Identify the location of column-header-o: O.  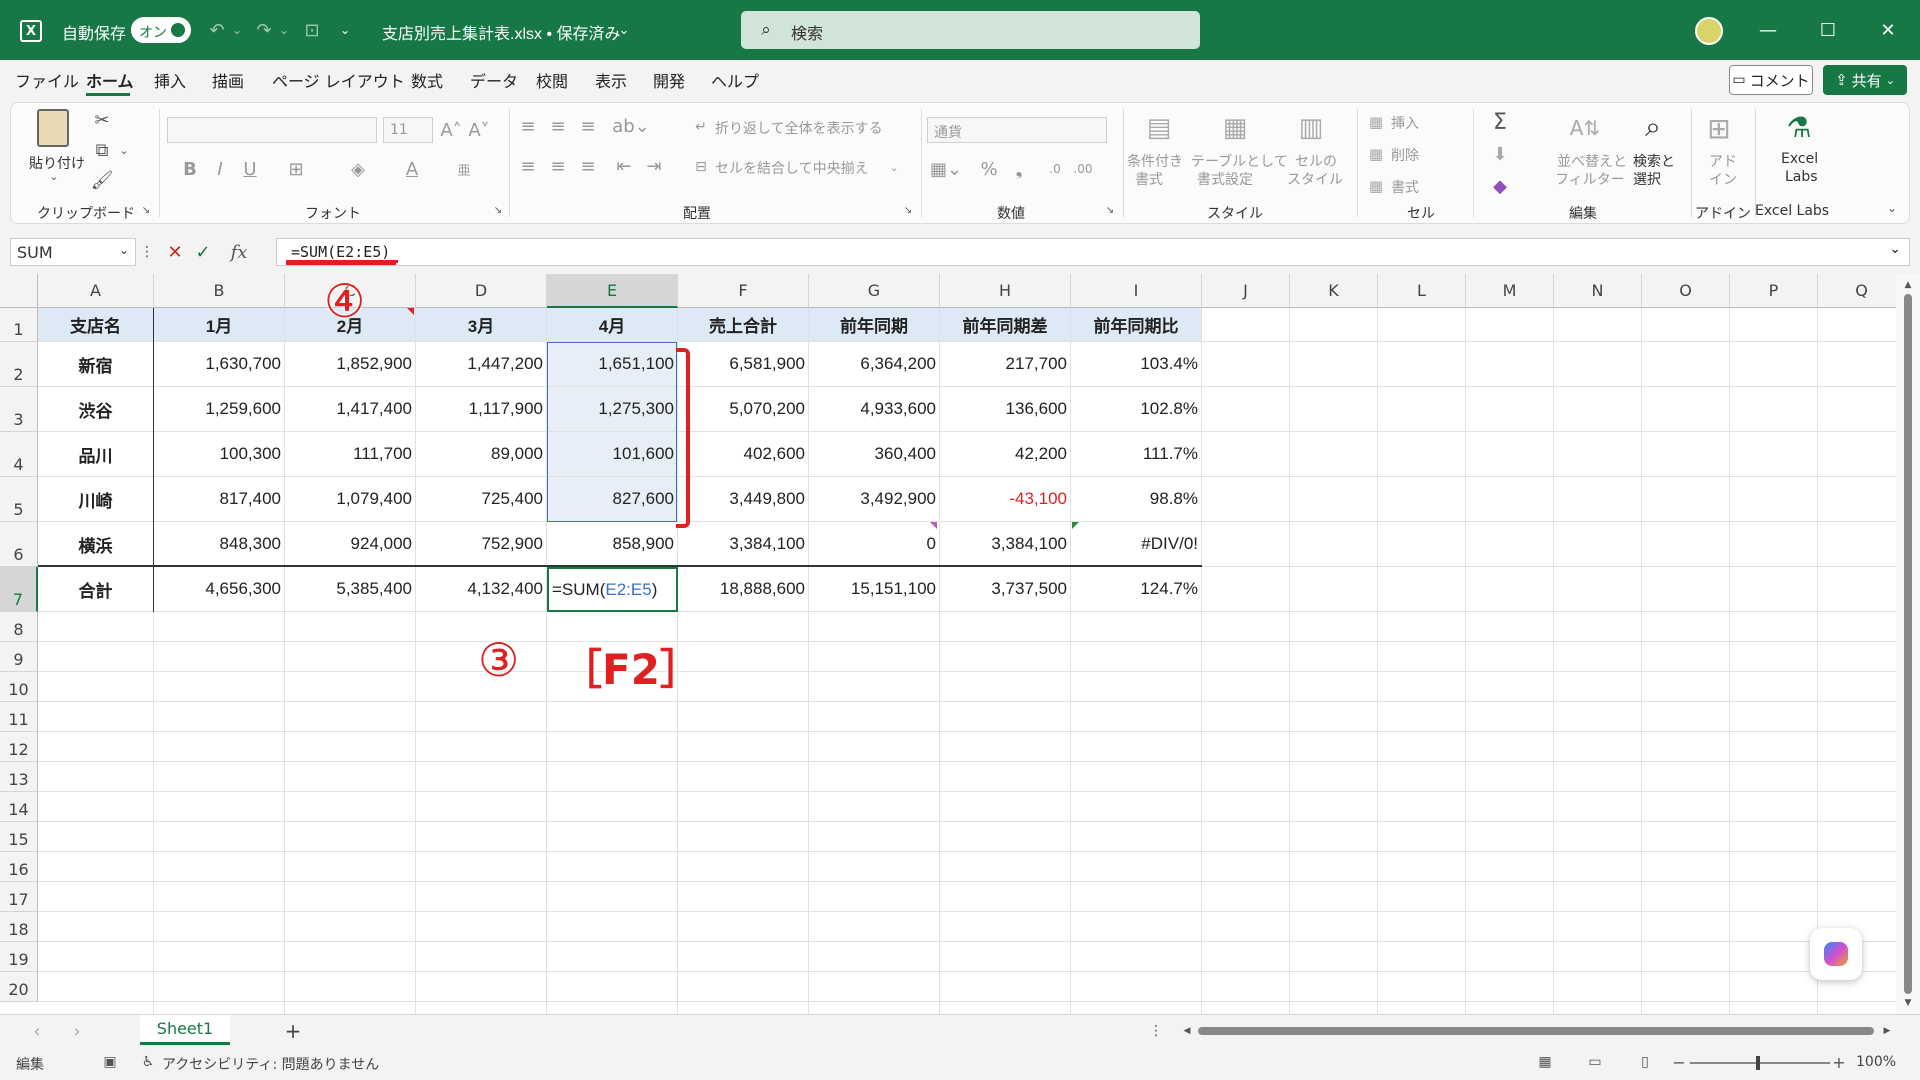
(1686, 291).